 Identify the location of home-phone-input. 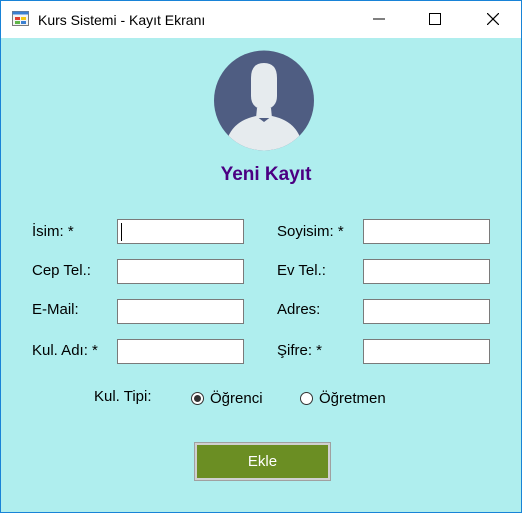
(426, 271).